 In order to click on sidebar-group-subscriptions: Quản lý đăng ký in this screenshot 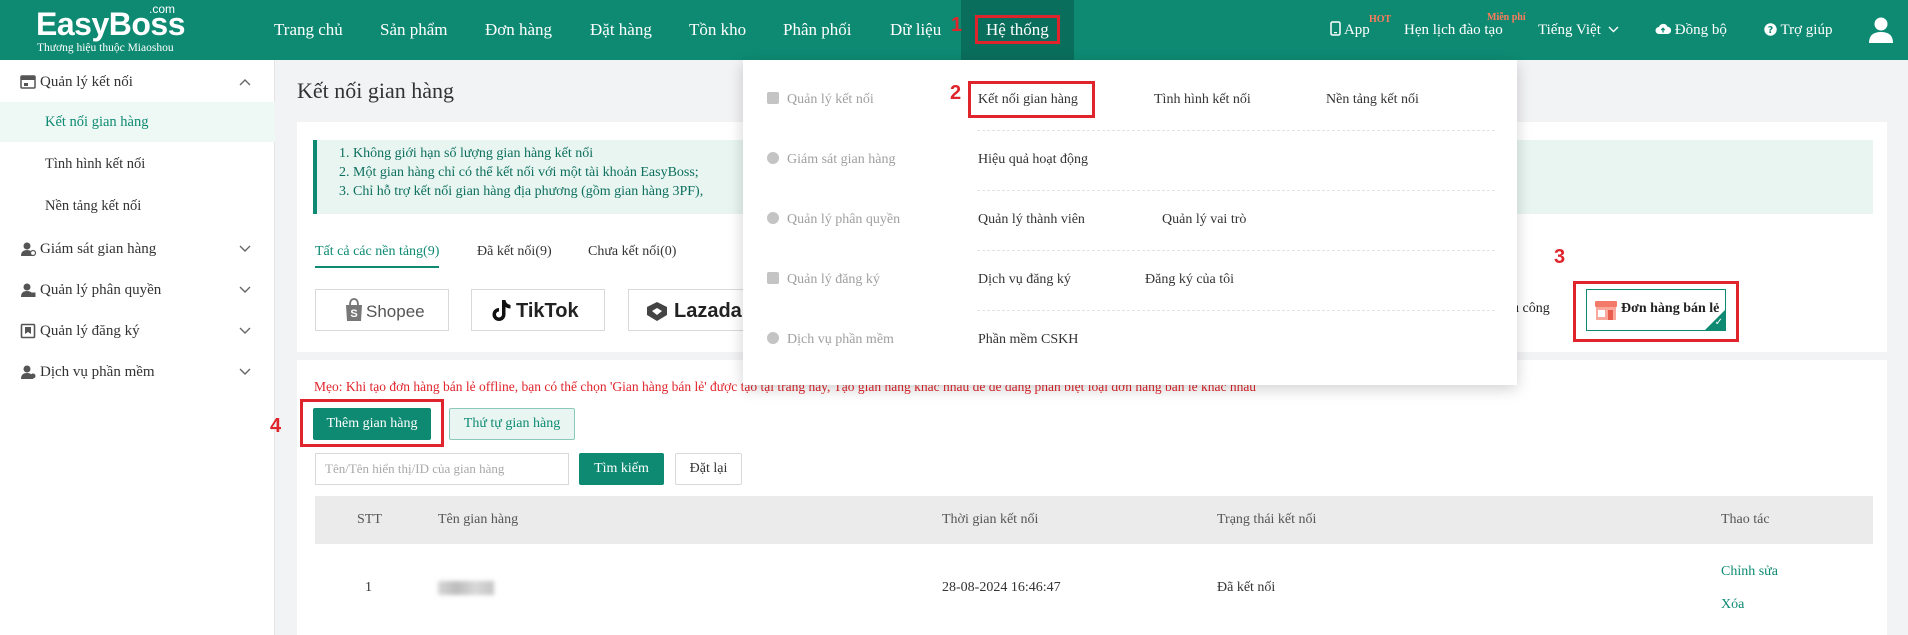, I will do `click(137, 331)`.